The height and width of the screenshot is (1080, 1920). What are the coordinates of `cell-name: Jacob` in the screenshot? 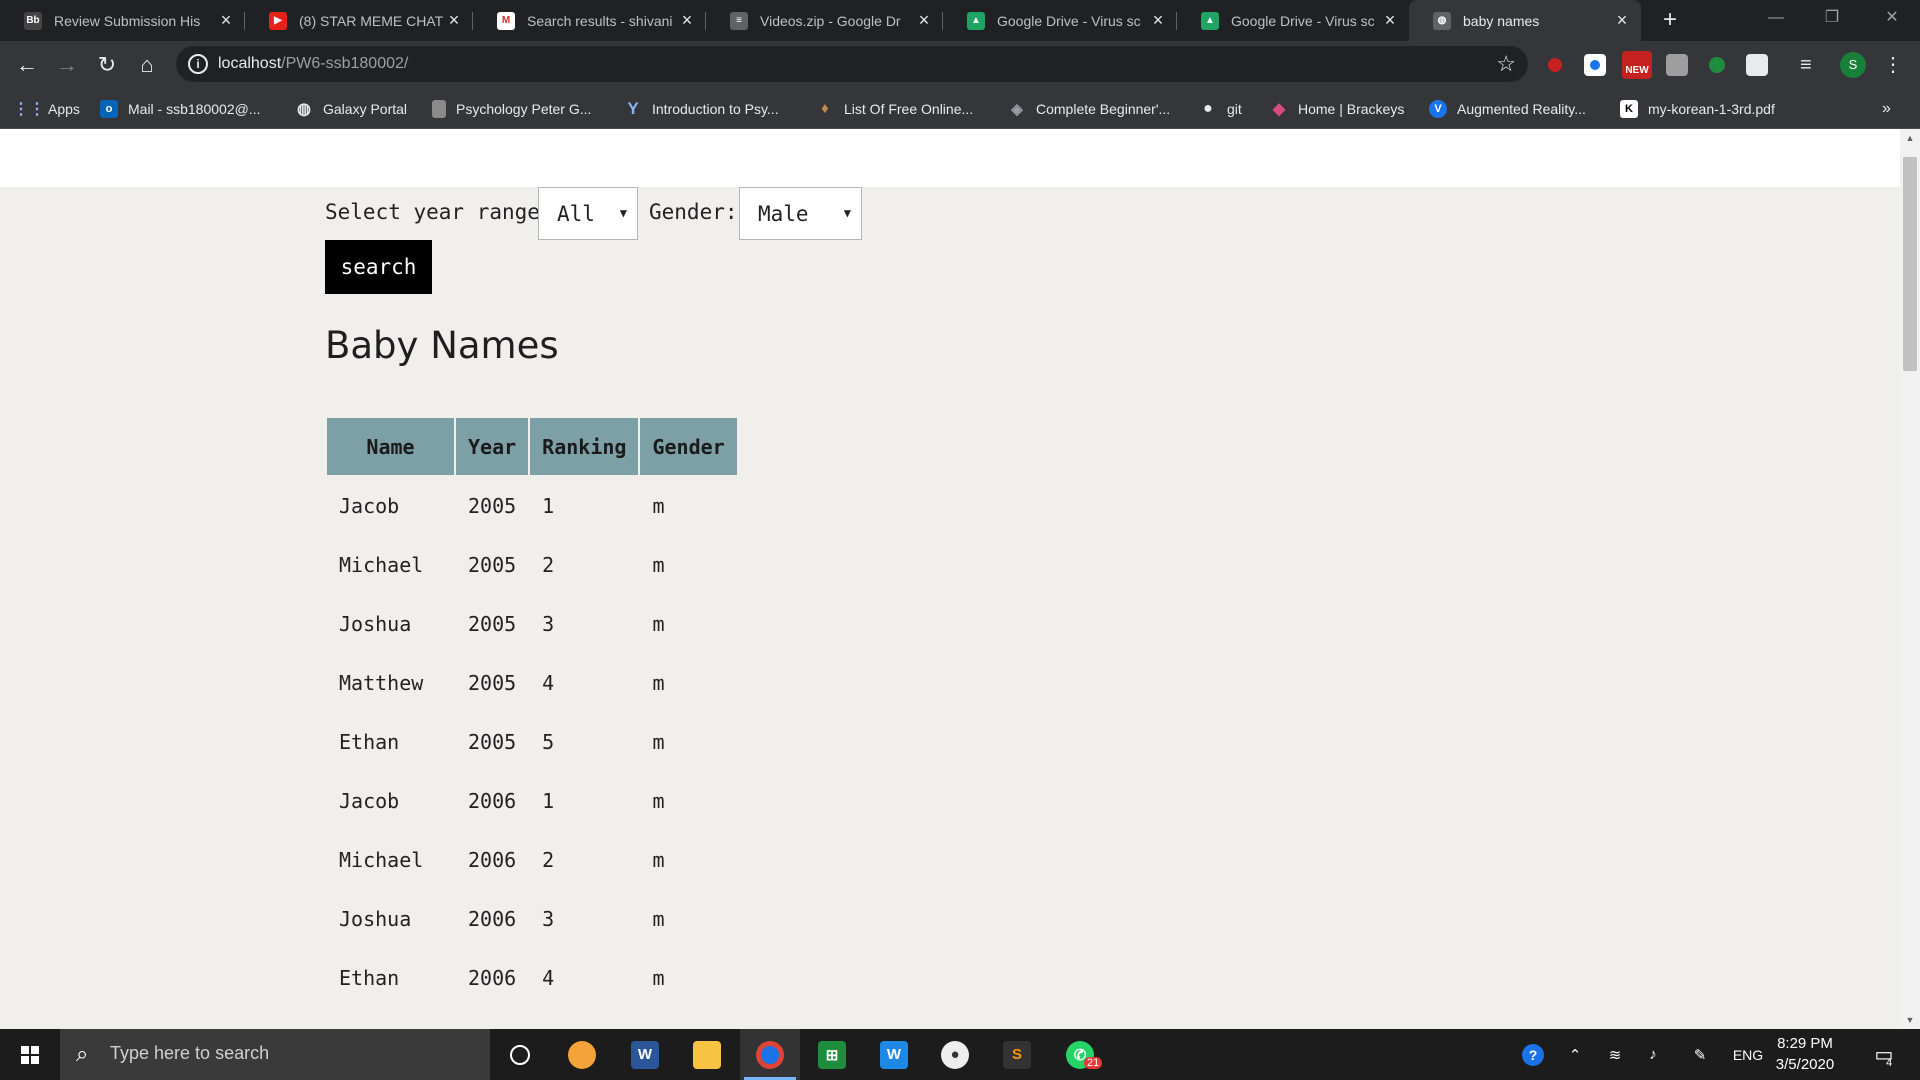 It's located at (369, 800).